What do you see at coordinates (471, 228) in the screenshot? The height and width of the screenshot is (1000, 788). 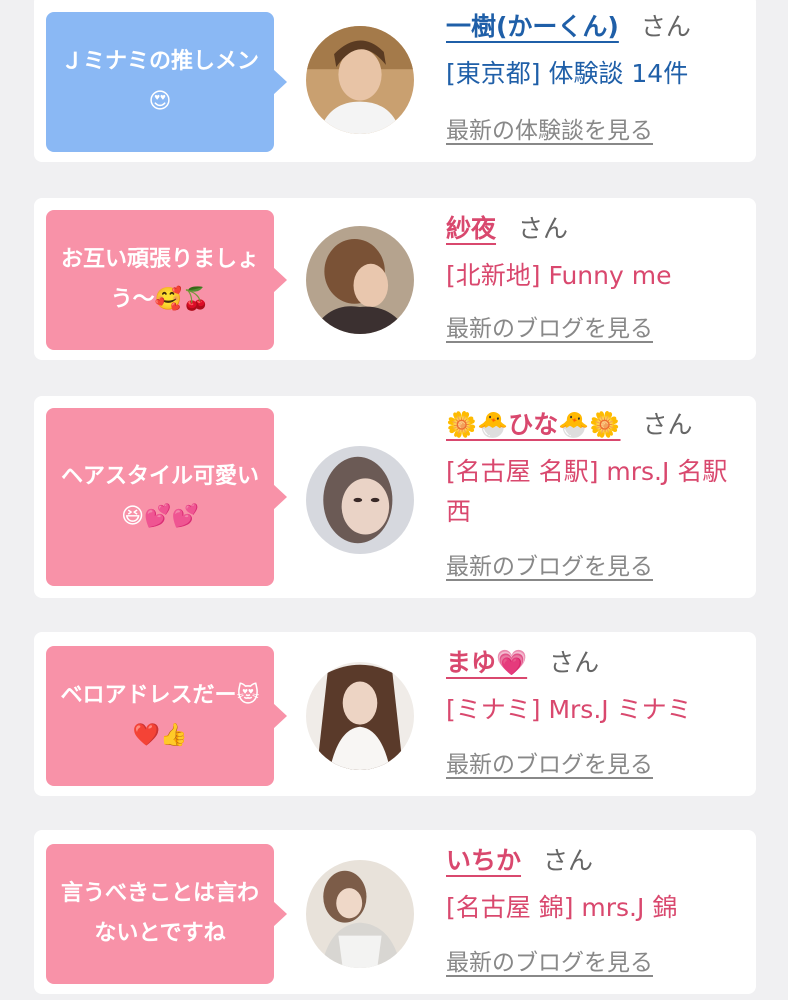 I see `member-name-link: 紗夜` at bounding box center [471, 228].